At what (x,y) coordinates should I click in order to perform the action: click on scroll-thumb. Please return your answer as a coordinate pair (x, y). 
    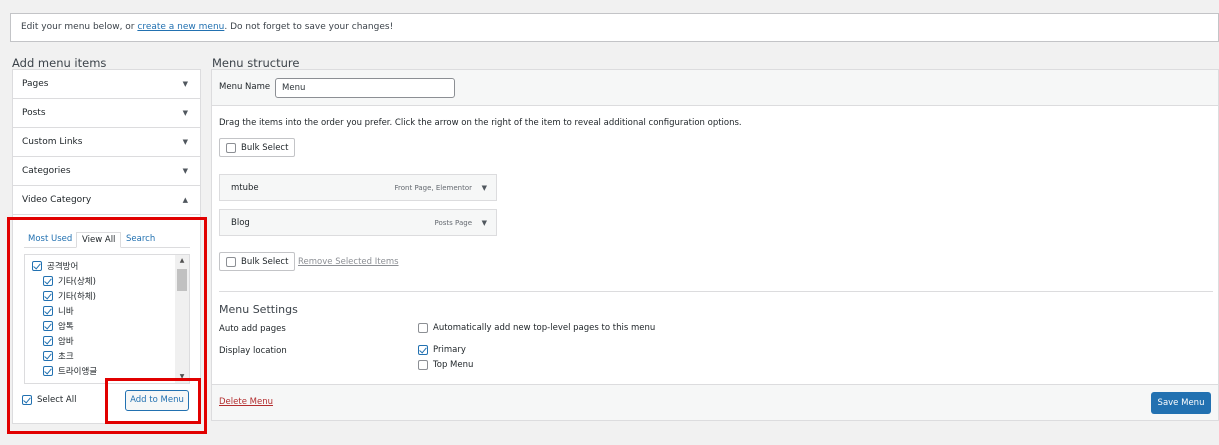
    Looking at the image, I should click on (182, 280).